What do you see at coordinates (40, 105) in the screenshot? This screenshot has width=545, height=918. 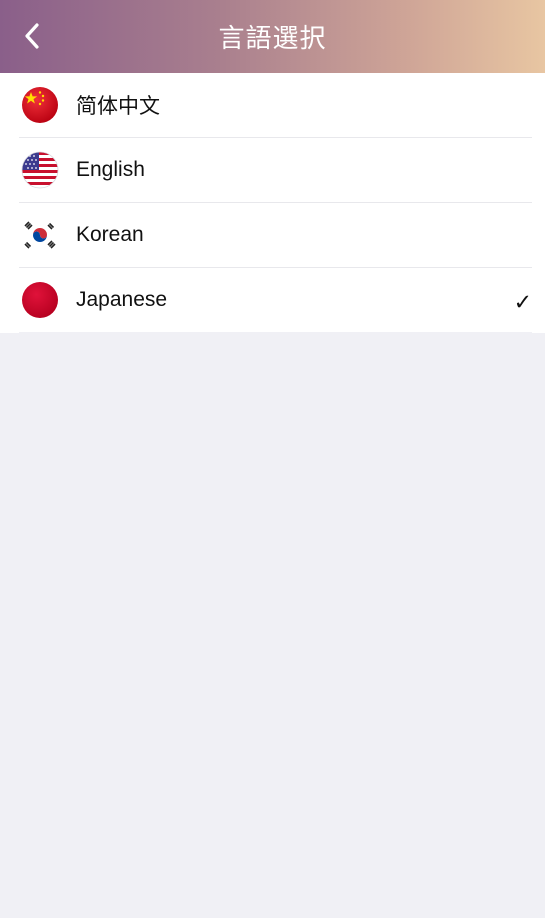 I see `china-flag-icon` at bounding box center [40, 105].